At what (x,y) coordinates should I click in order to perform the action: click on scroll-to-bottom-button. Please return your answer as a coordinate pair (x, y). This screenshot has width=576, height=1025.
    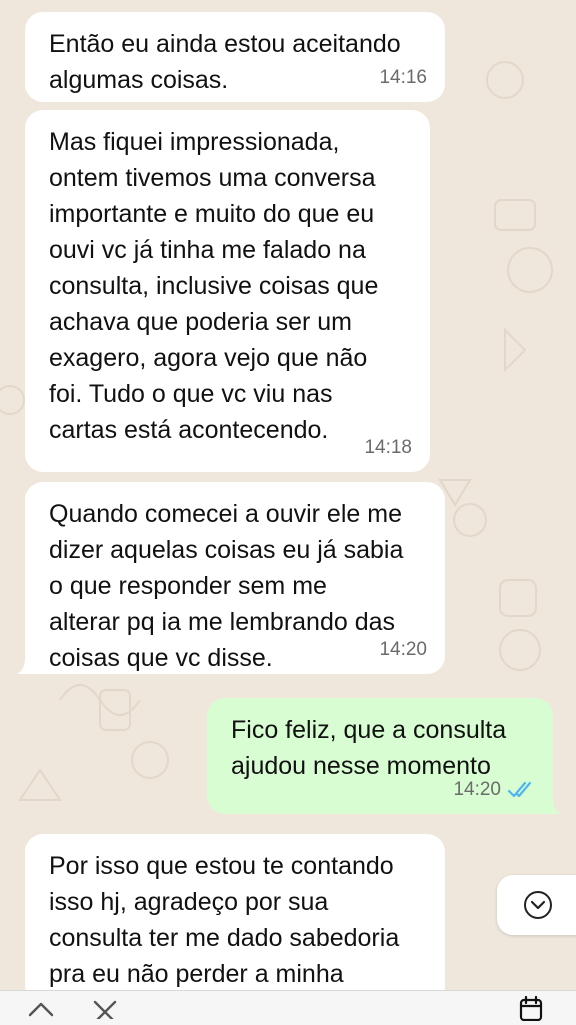
    Looking at the image, I should click on (536, 905).